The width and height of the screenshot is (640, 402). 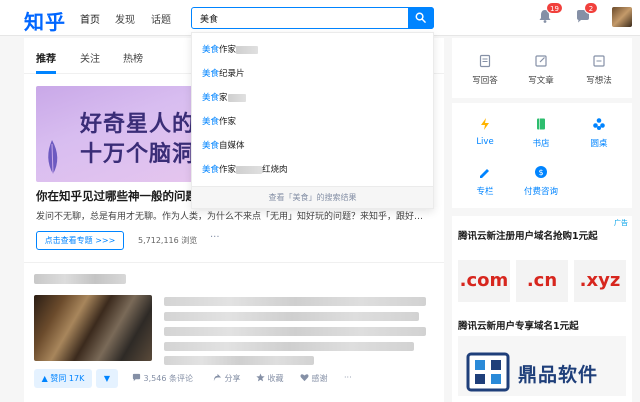 I want to click on paid-consult-label: 付费咨询, so click(x=540, y=192).